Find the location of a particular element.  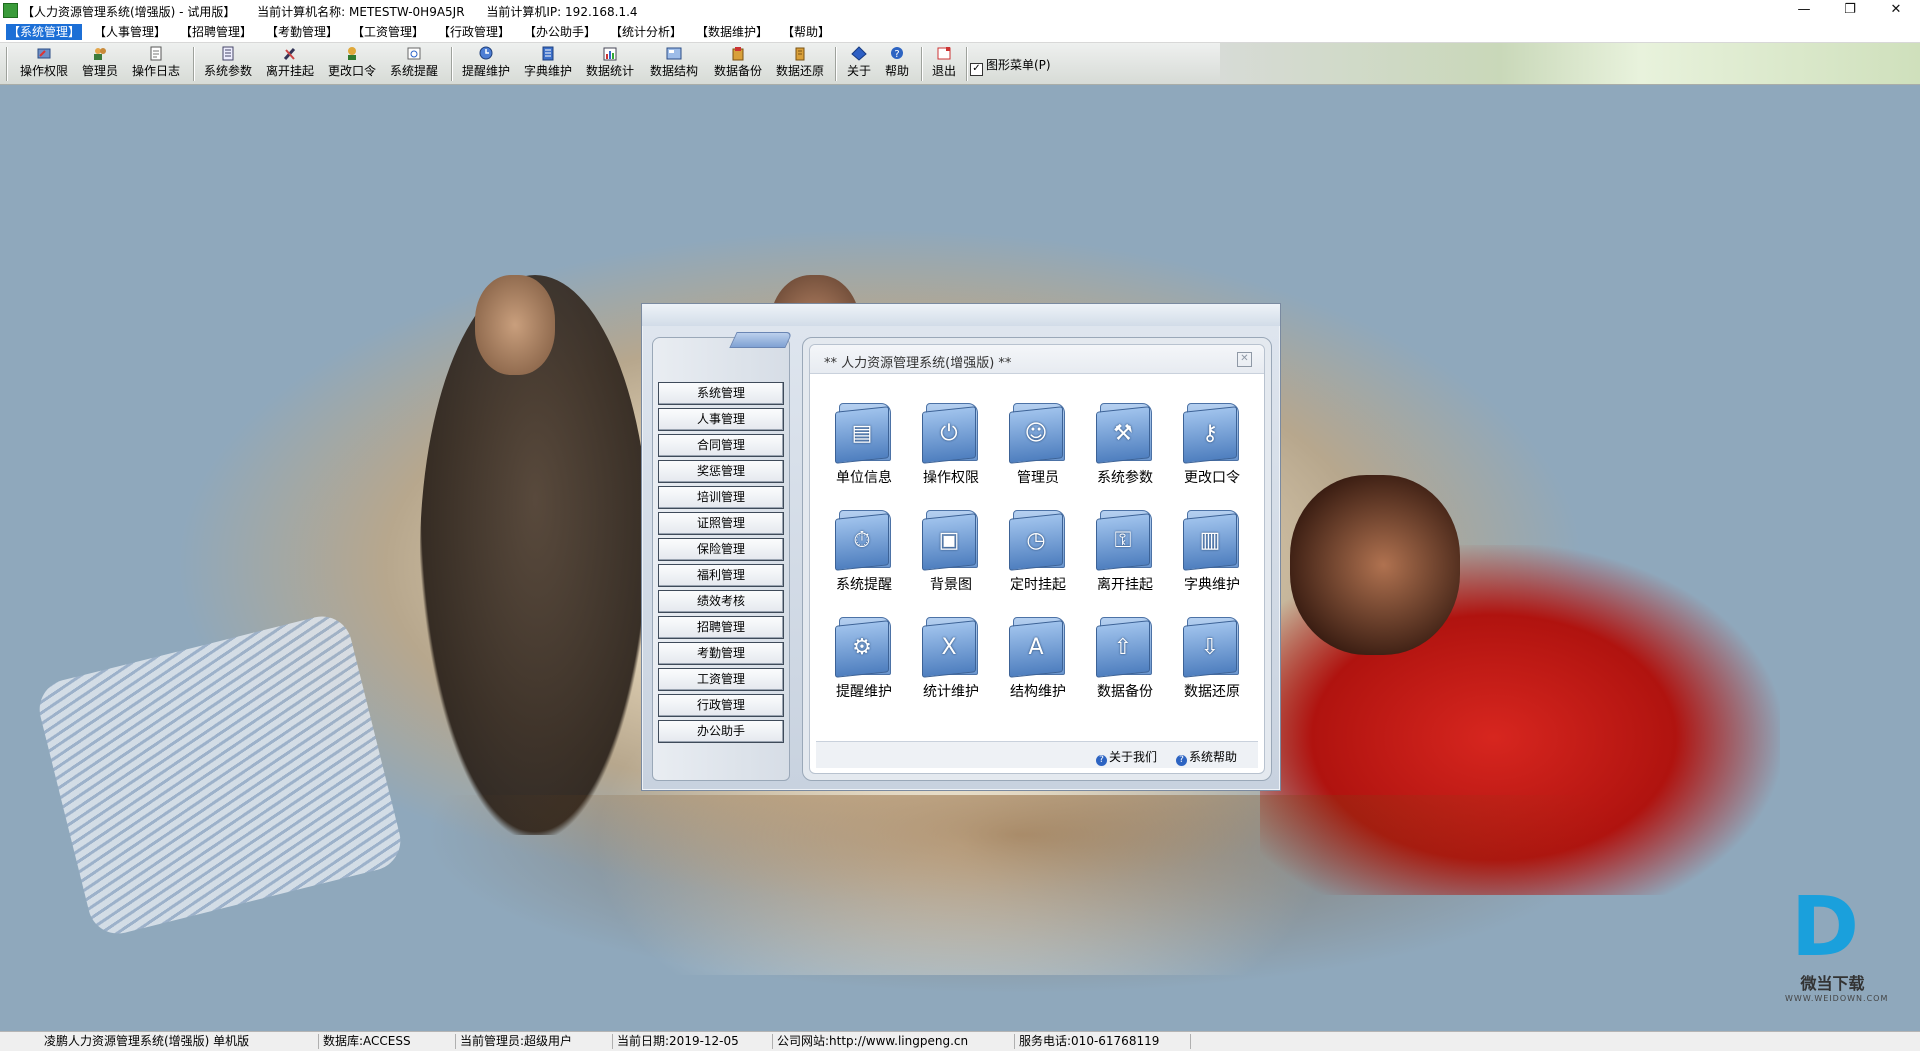

grid-label: 离开挂起 is located at coordinates (1125, 585).